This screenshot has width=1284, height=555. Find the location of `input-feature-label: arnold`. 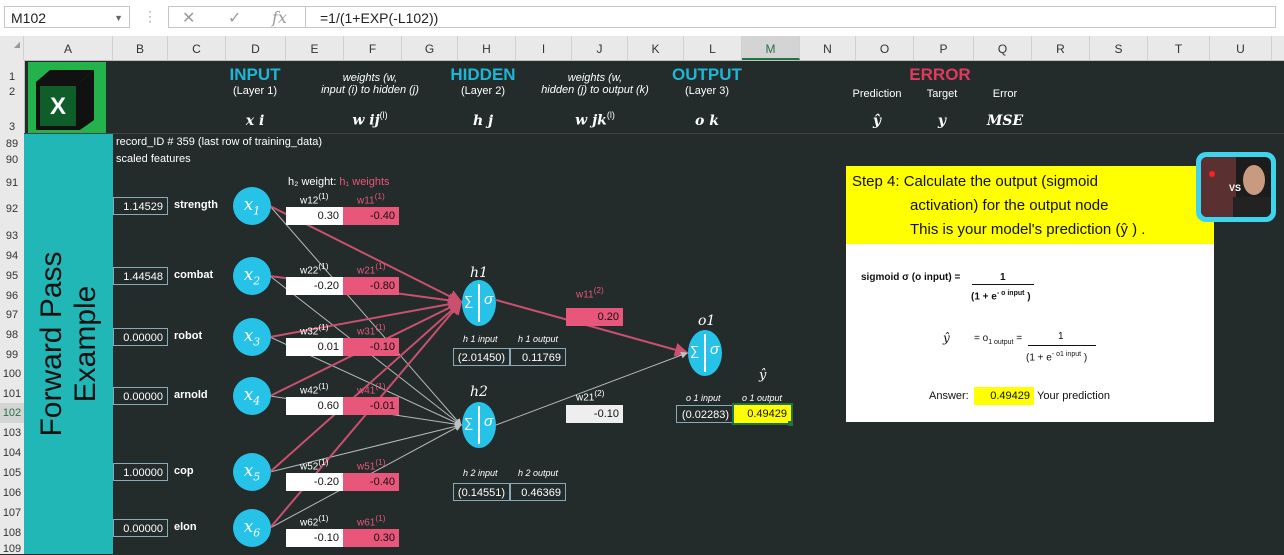

input-feature-label: arnold is located at coordinates (191, 395).